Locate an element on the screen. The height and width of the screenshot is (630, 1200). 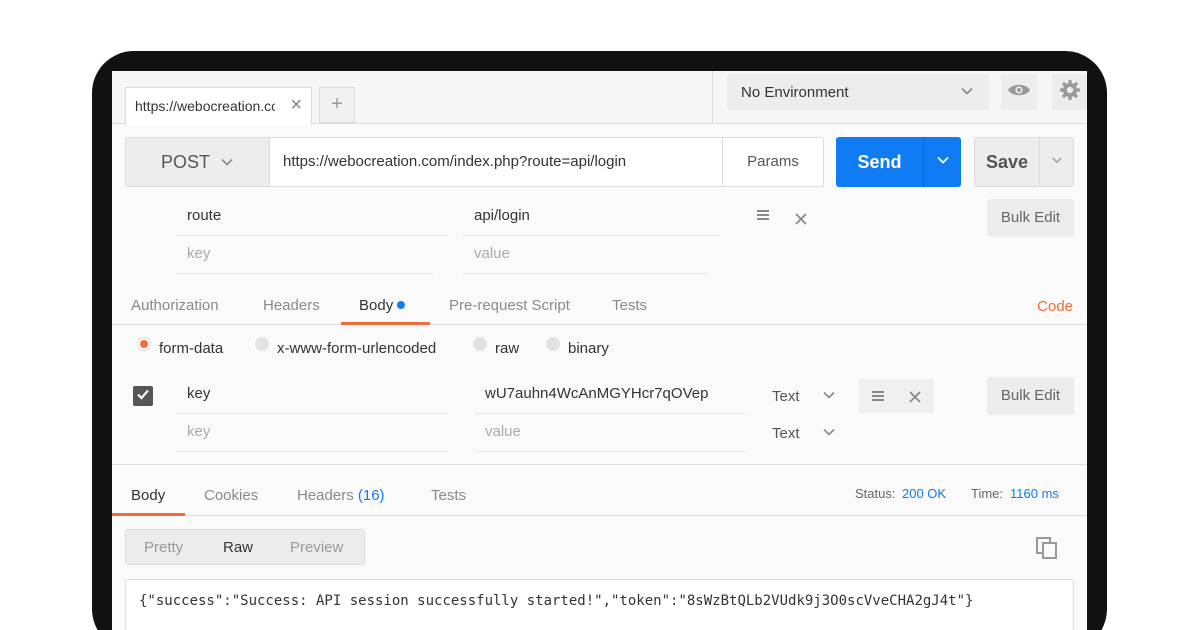
method-label: POST is located at coordinates (186, 162).